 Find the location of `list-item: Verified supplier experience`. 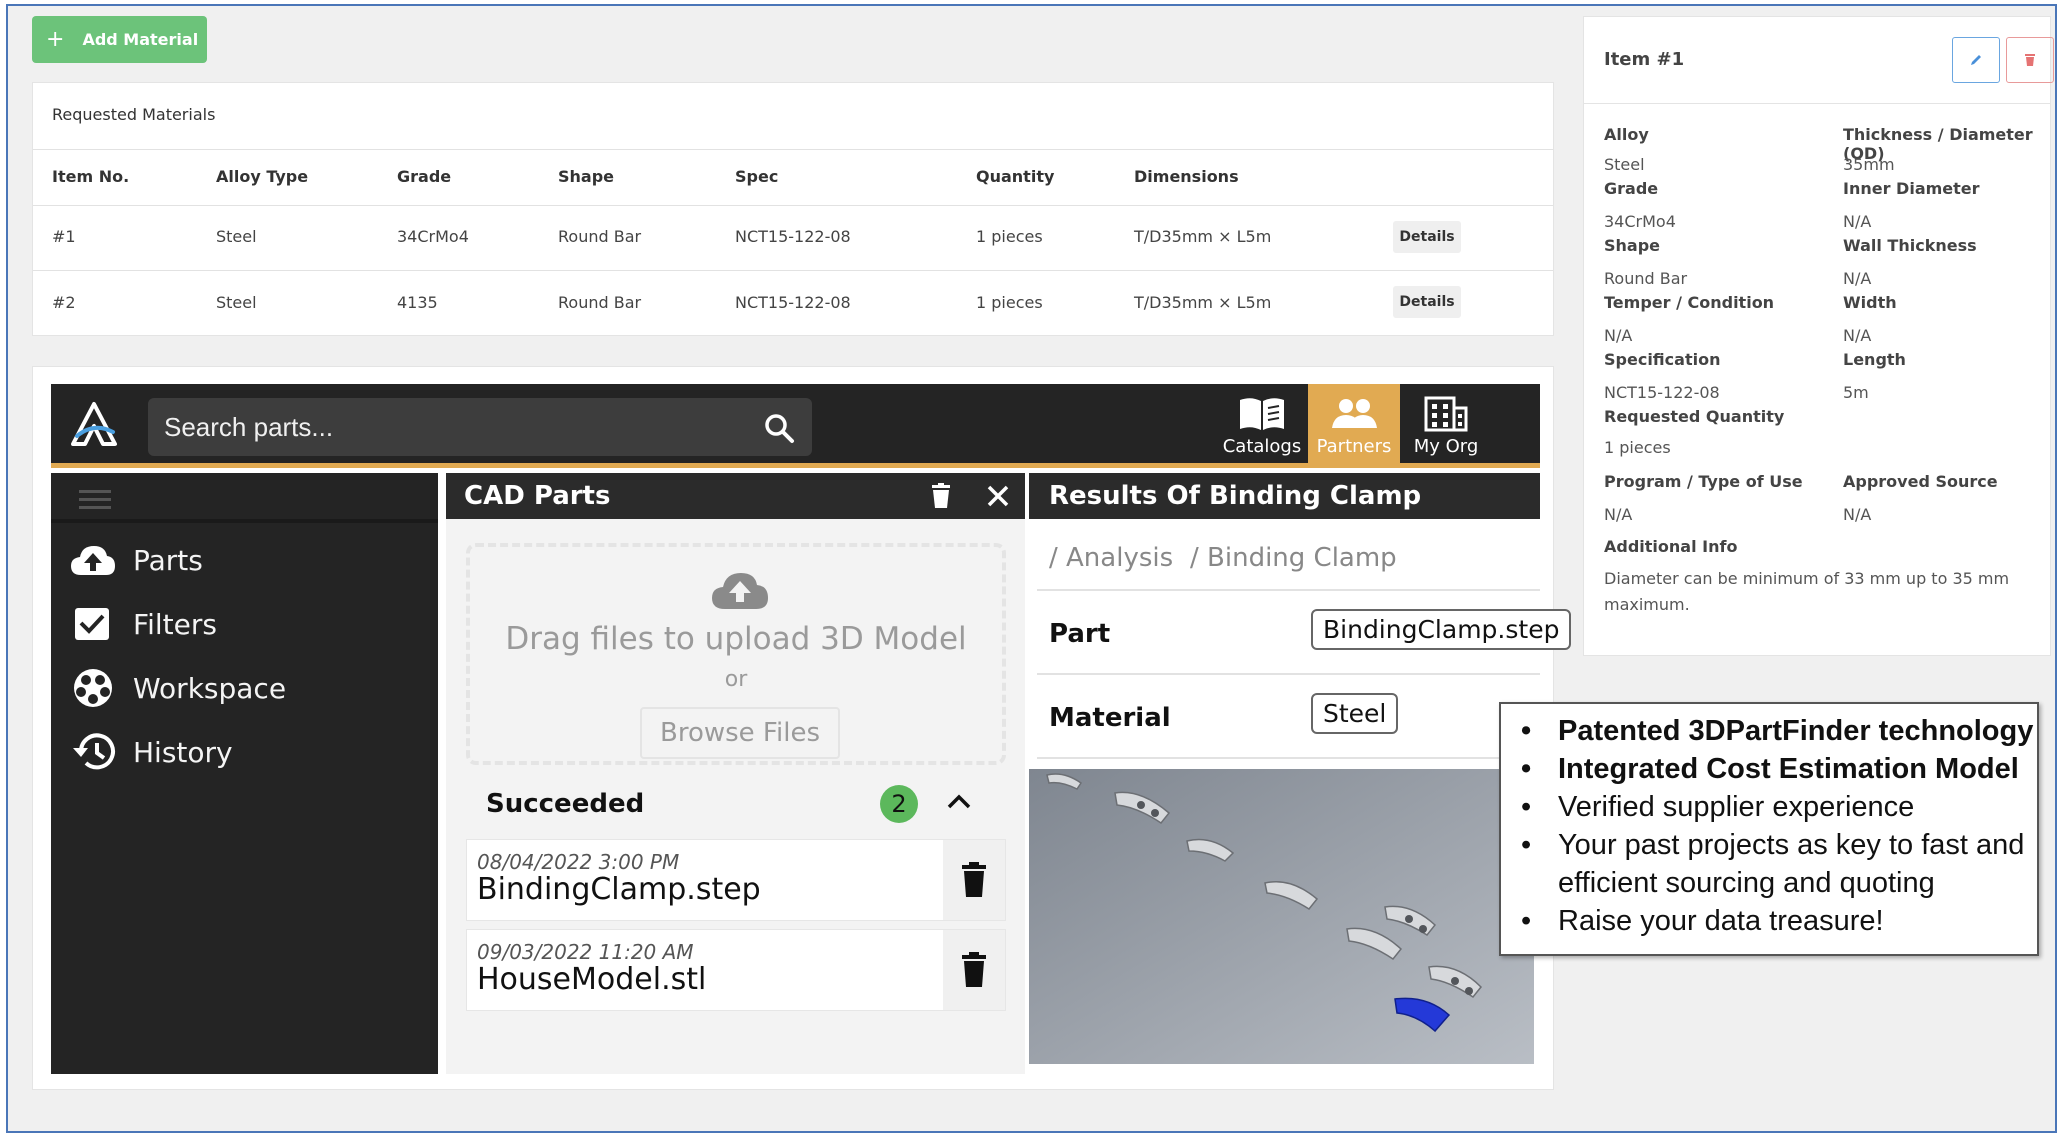

list-item: Verified supplier experience is located at coordinates (1776, 807).